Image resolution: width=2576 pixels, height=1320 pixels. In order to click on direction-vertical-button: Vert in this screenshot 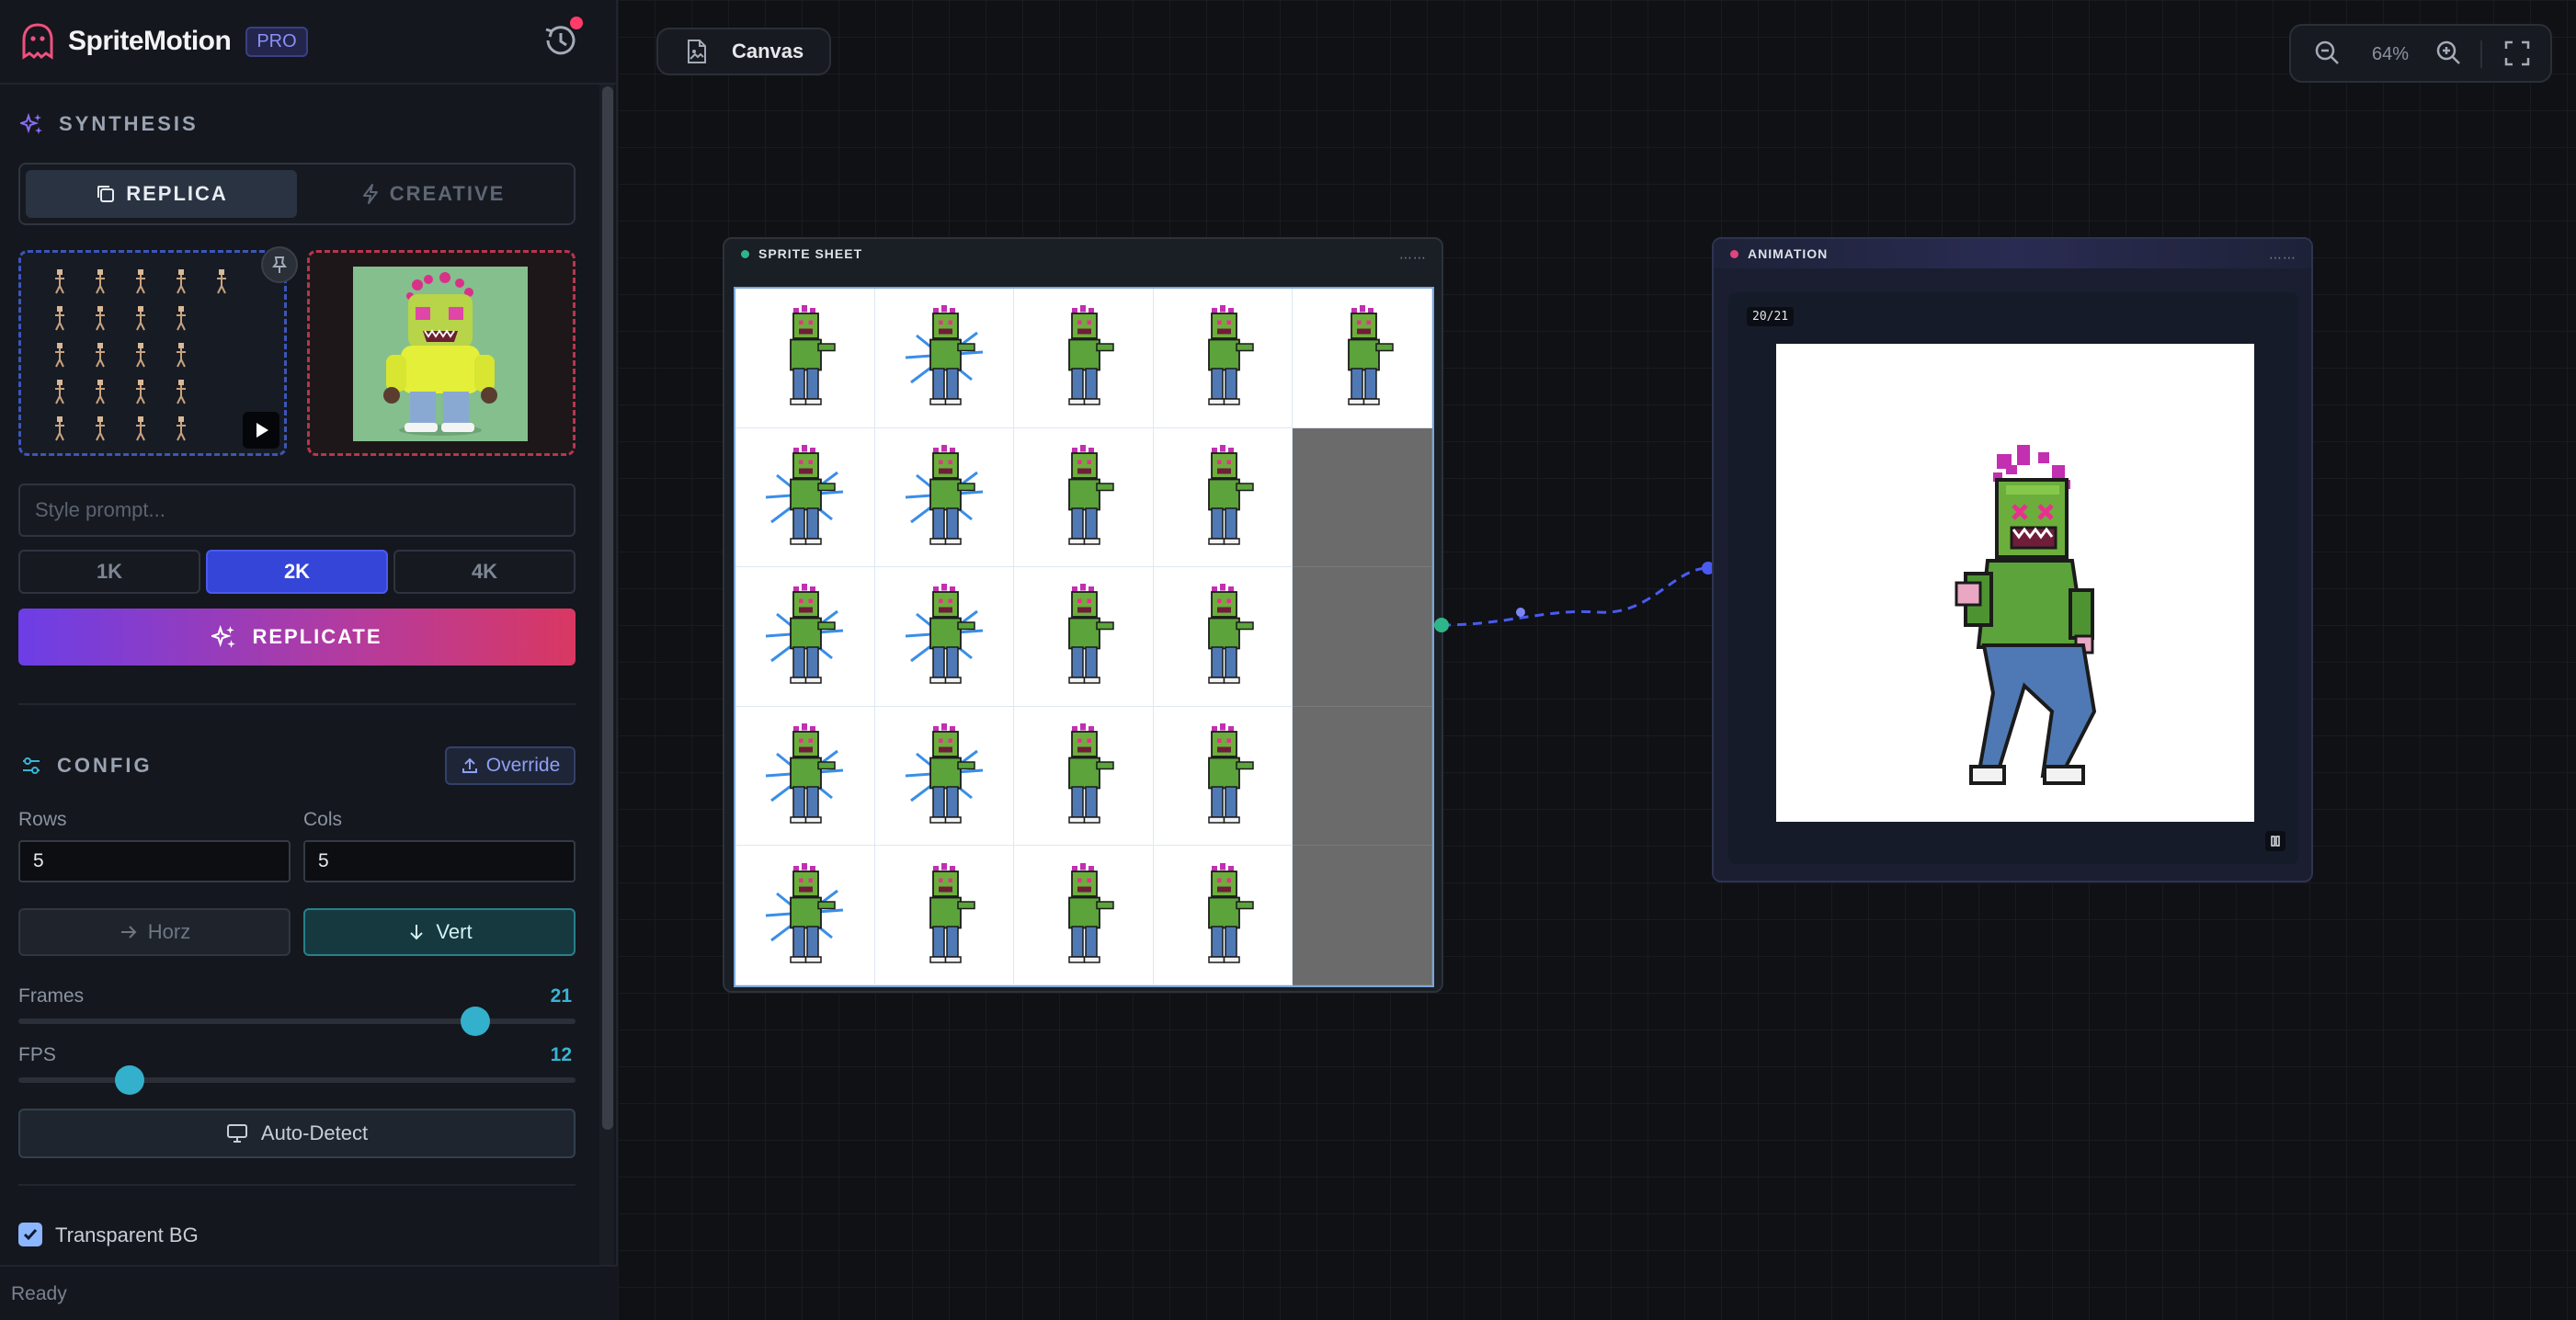, I will do `click(439, 932)`.